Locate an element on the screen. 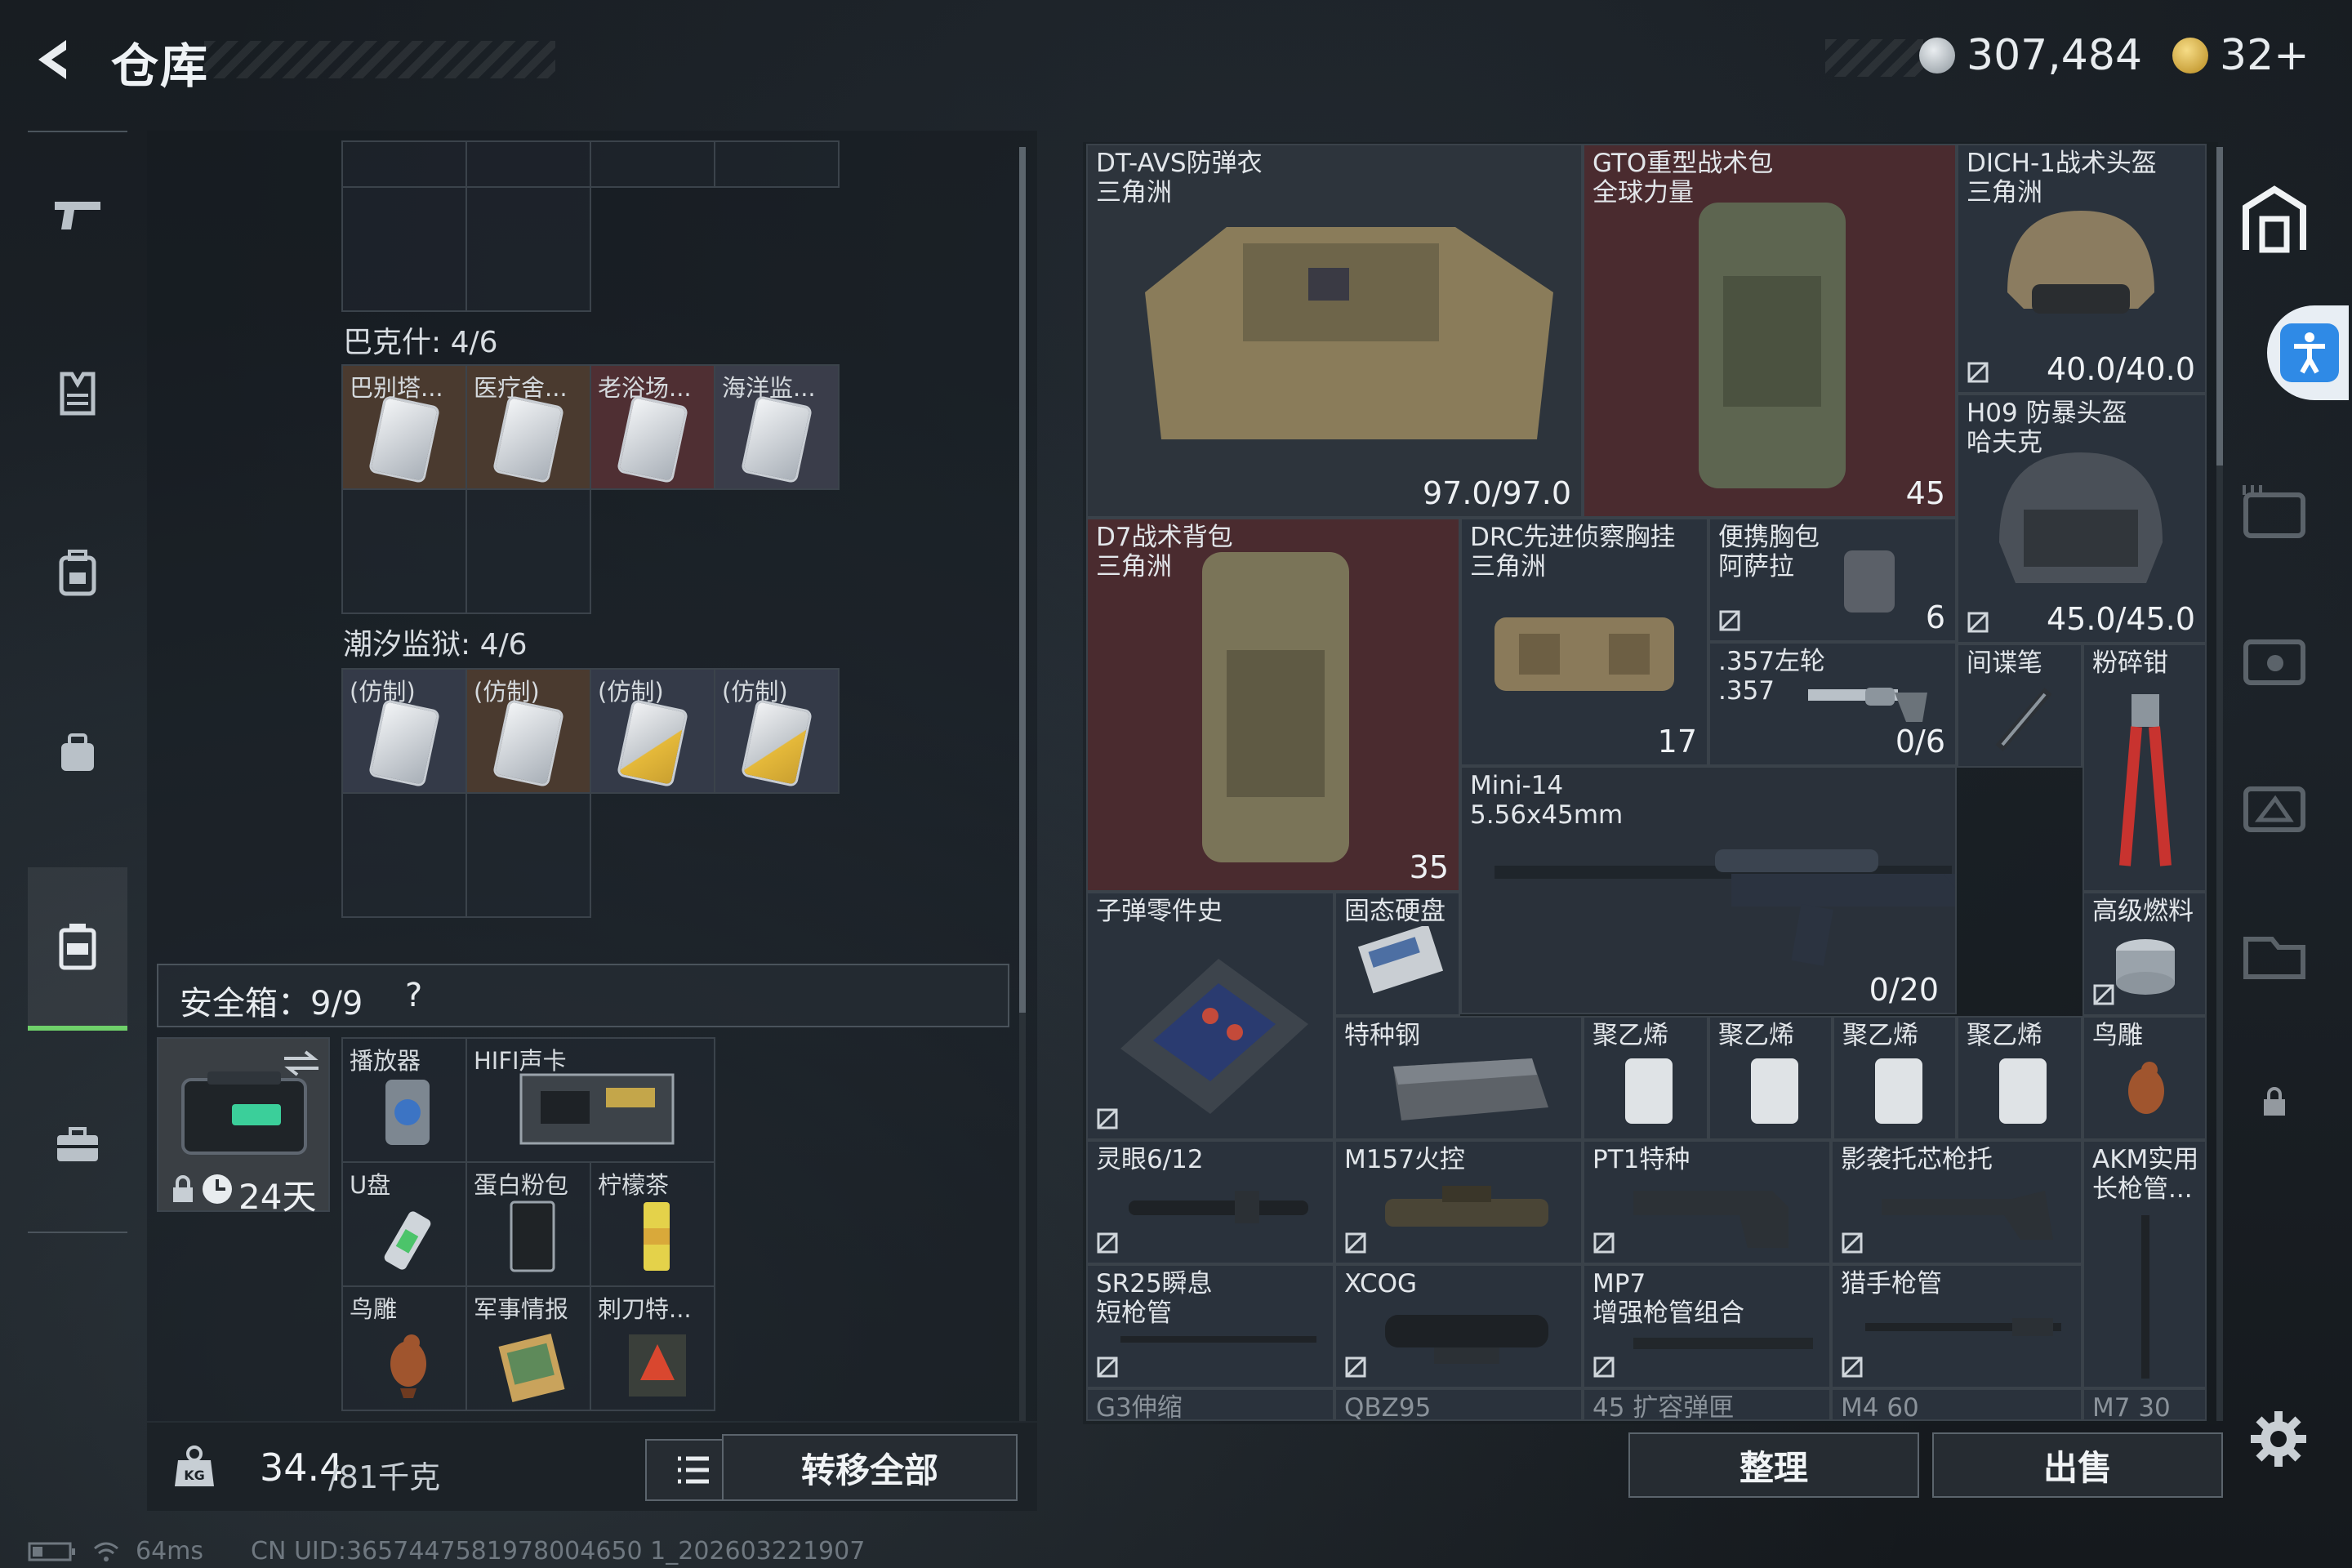  left-scroll-thumb is located at coordinates (1022, 580).